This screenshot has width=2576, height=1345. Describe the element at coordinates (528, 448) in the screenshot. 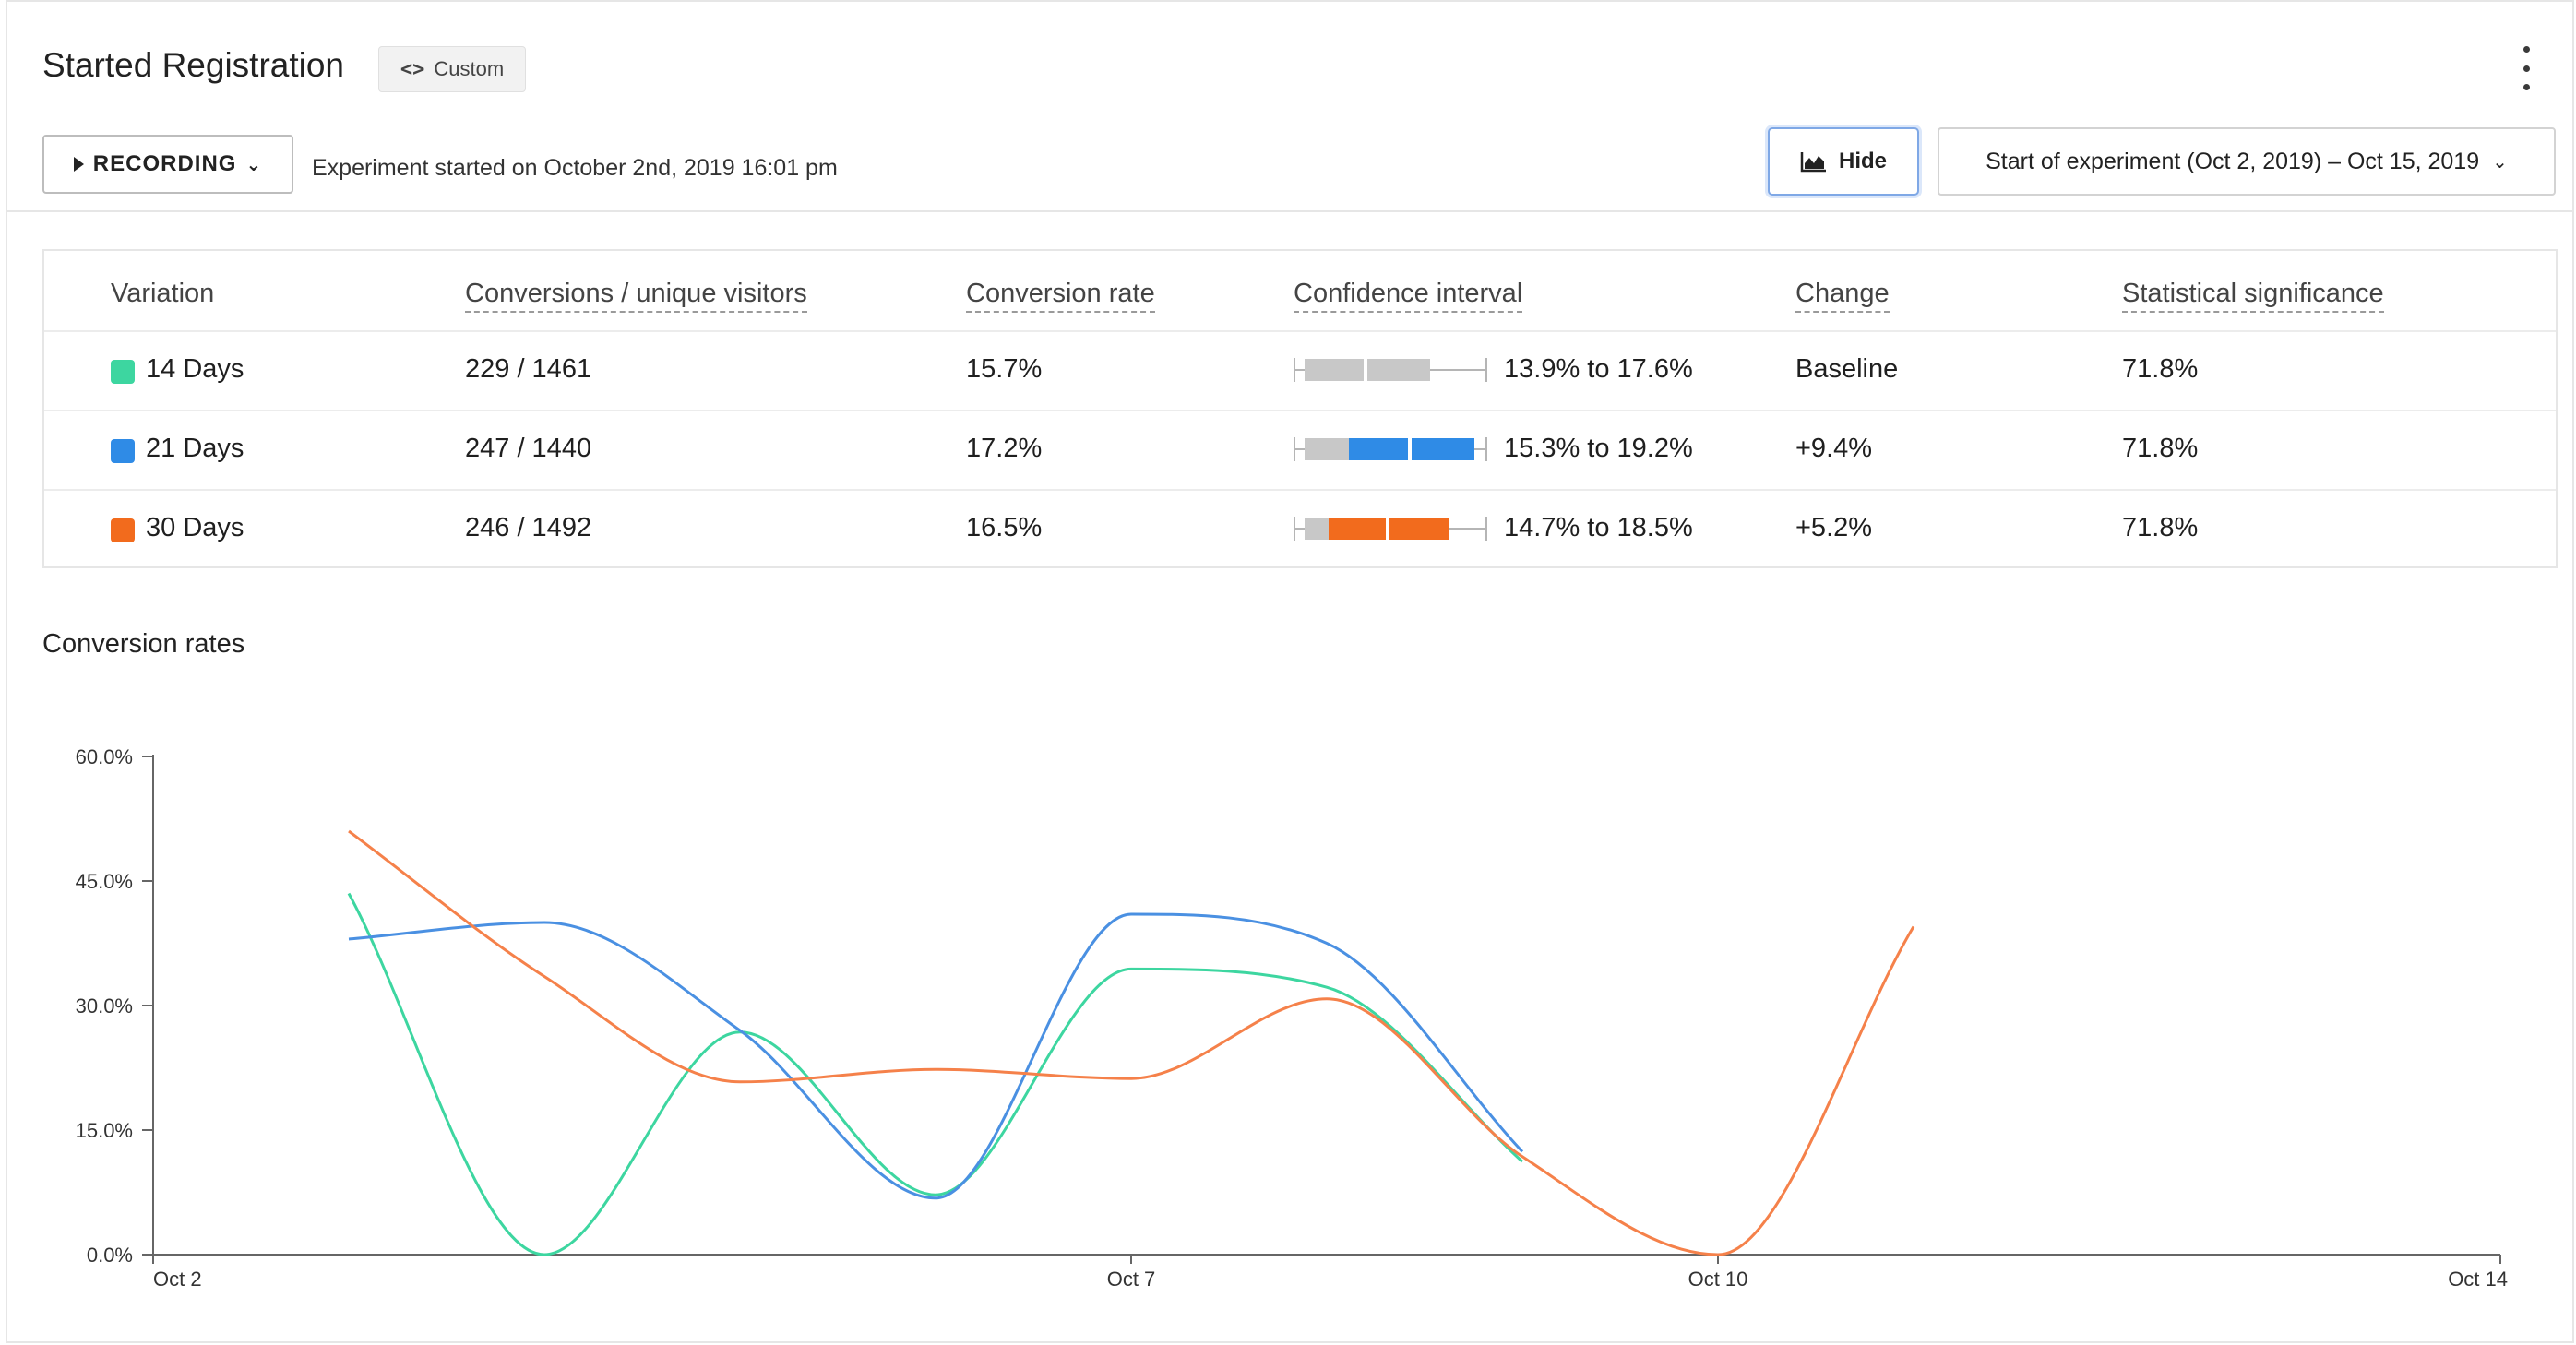

I see `conversions-value: 247 / 1440` at that location.